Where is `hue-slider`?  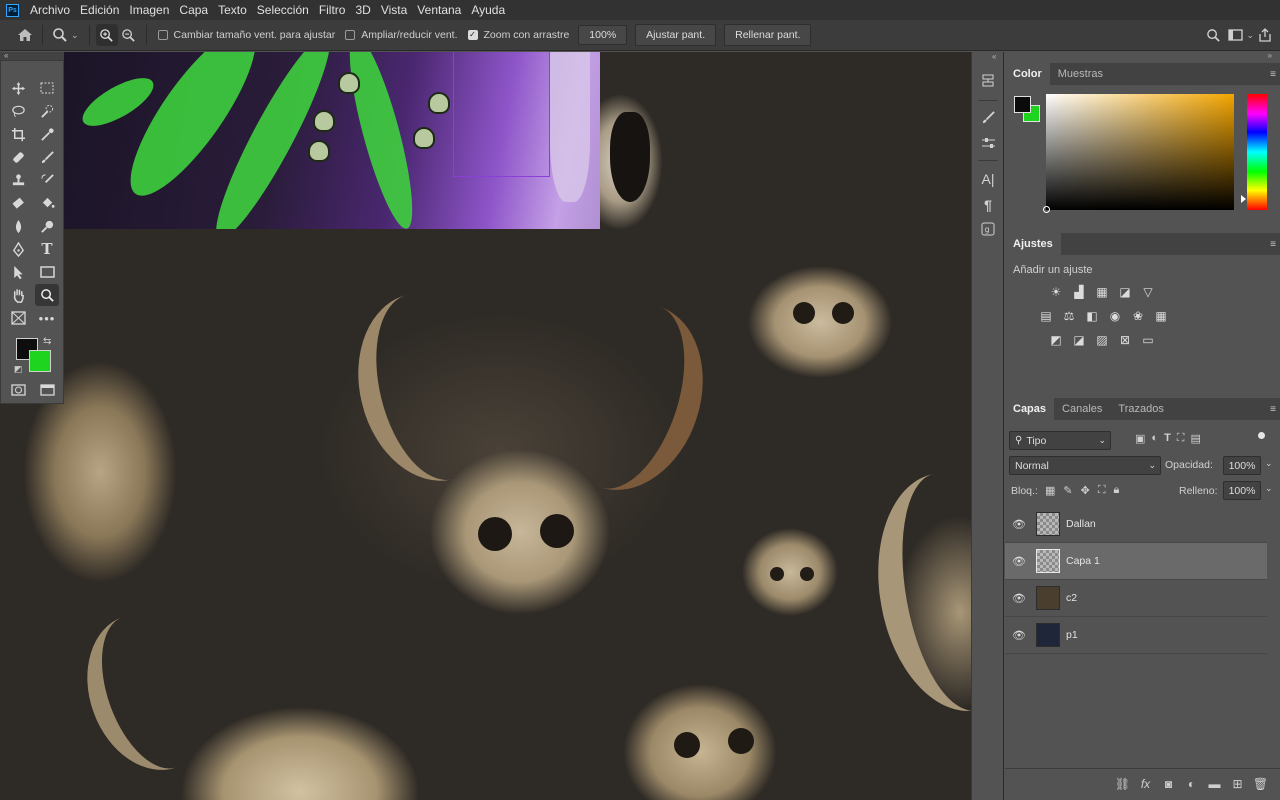
hue-slider is located at coordinates (1257, 152).